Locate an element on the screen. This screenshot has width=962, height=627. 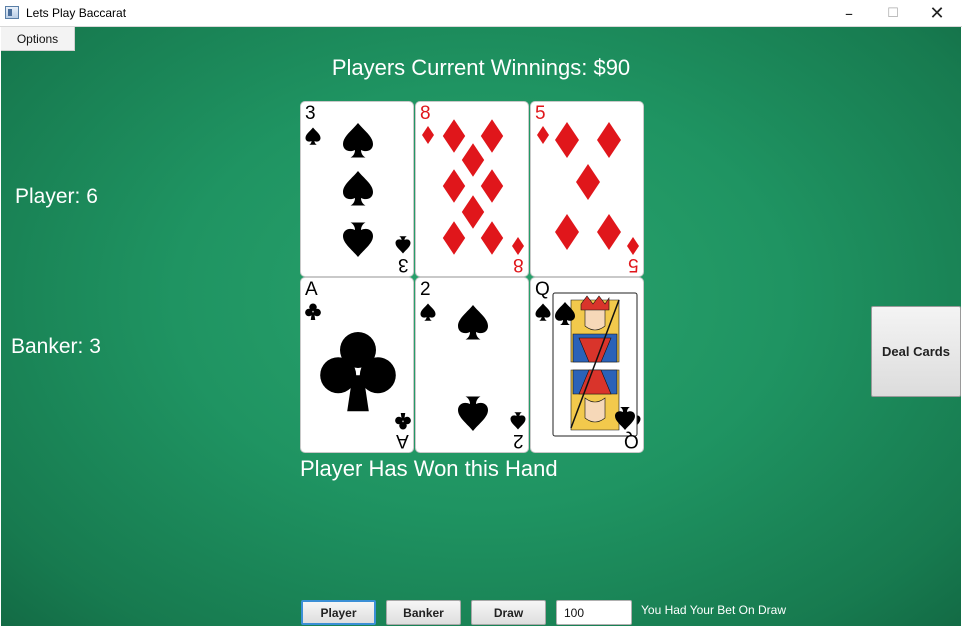
player-card-1: 33 is located at coordinates (357, 189).